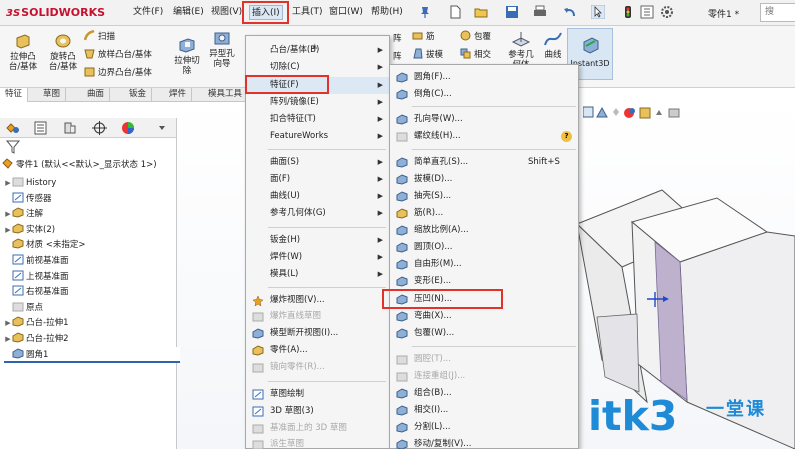  I want to click on tree-item-2: ▶ 注解, so click(23, 214).